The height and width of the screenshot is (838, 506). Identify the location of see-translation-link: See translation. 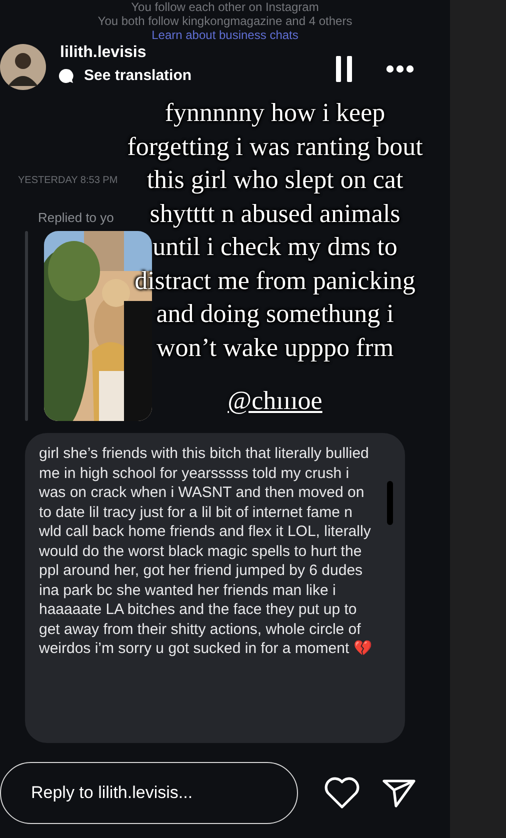
(138, 75).